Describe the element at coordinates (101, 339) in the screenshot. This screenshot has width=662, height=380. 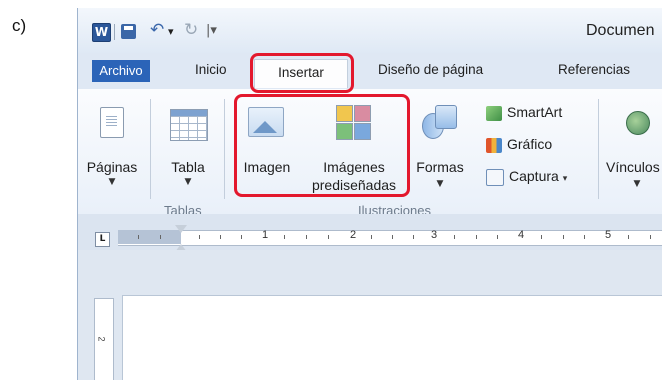
I see `vertical-ruler-number: 2` at that location.